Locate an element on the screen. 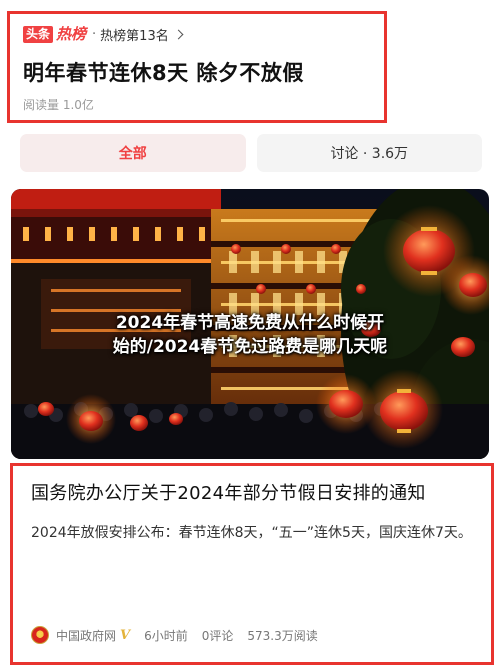 Image resolution: width=500 pixels, height=671 pixels. filter-tabs: 全部 讨论 · 3.6万 is located at coordinates (251, 153).